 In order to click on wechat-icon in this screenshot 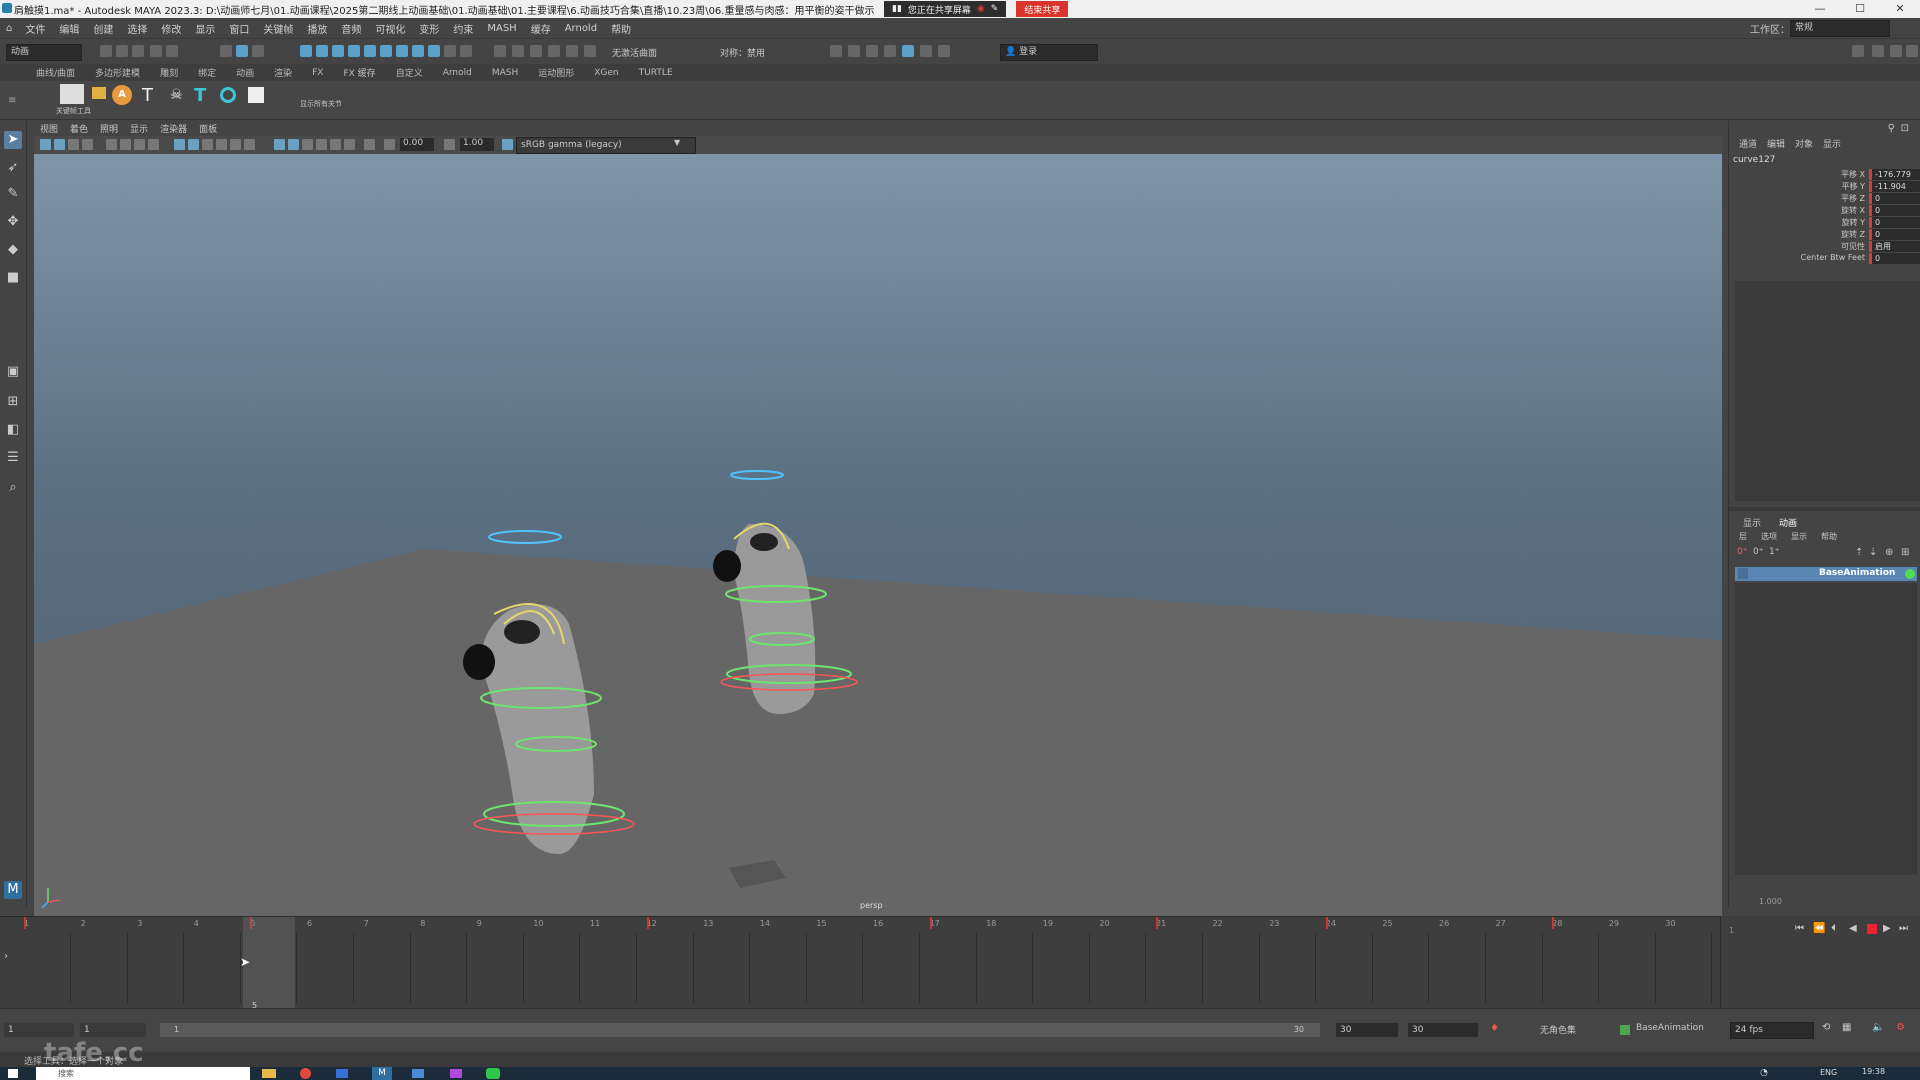, I will do `click(493, 1073)`.